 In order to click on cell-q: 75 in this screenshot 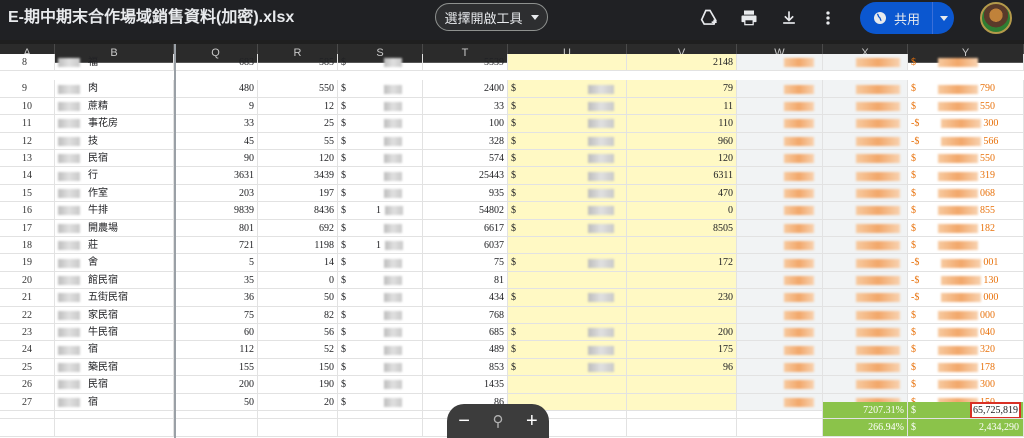, I will do `click(216, 315)`.